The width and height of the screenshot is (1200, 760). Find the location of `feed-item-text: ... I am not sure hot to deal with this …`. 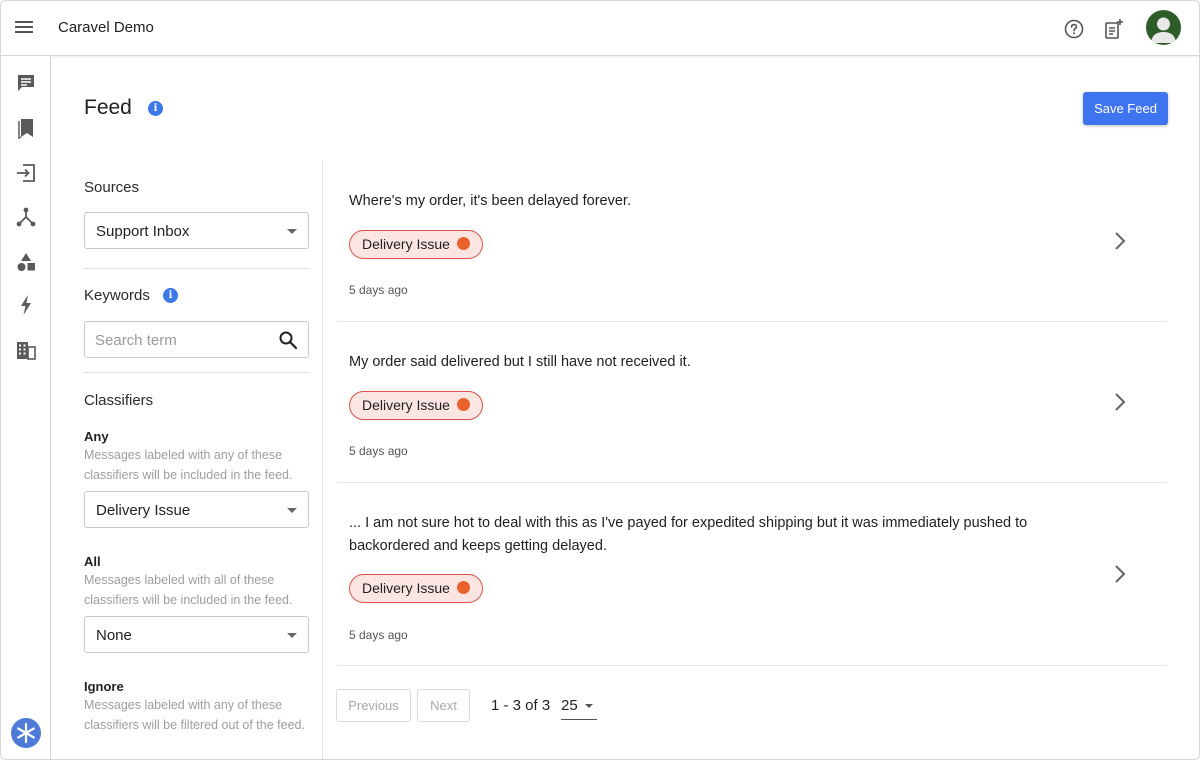

feed-item-text: ... I am not sure hot to deal with this … is located at coordinates (688, 534).